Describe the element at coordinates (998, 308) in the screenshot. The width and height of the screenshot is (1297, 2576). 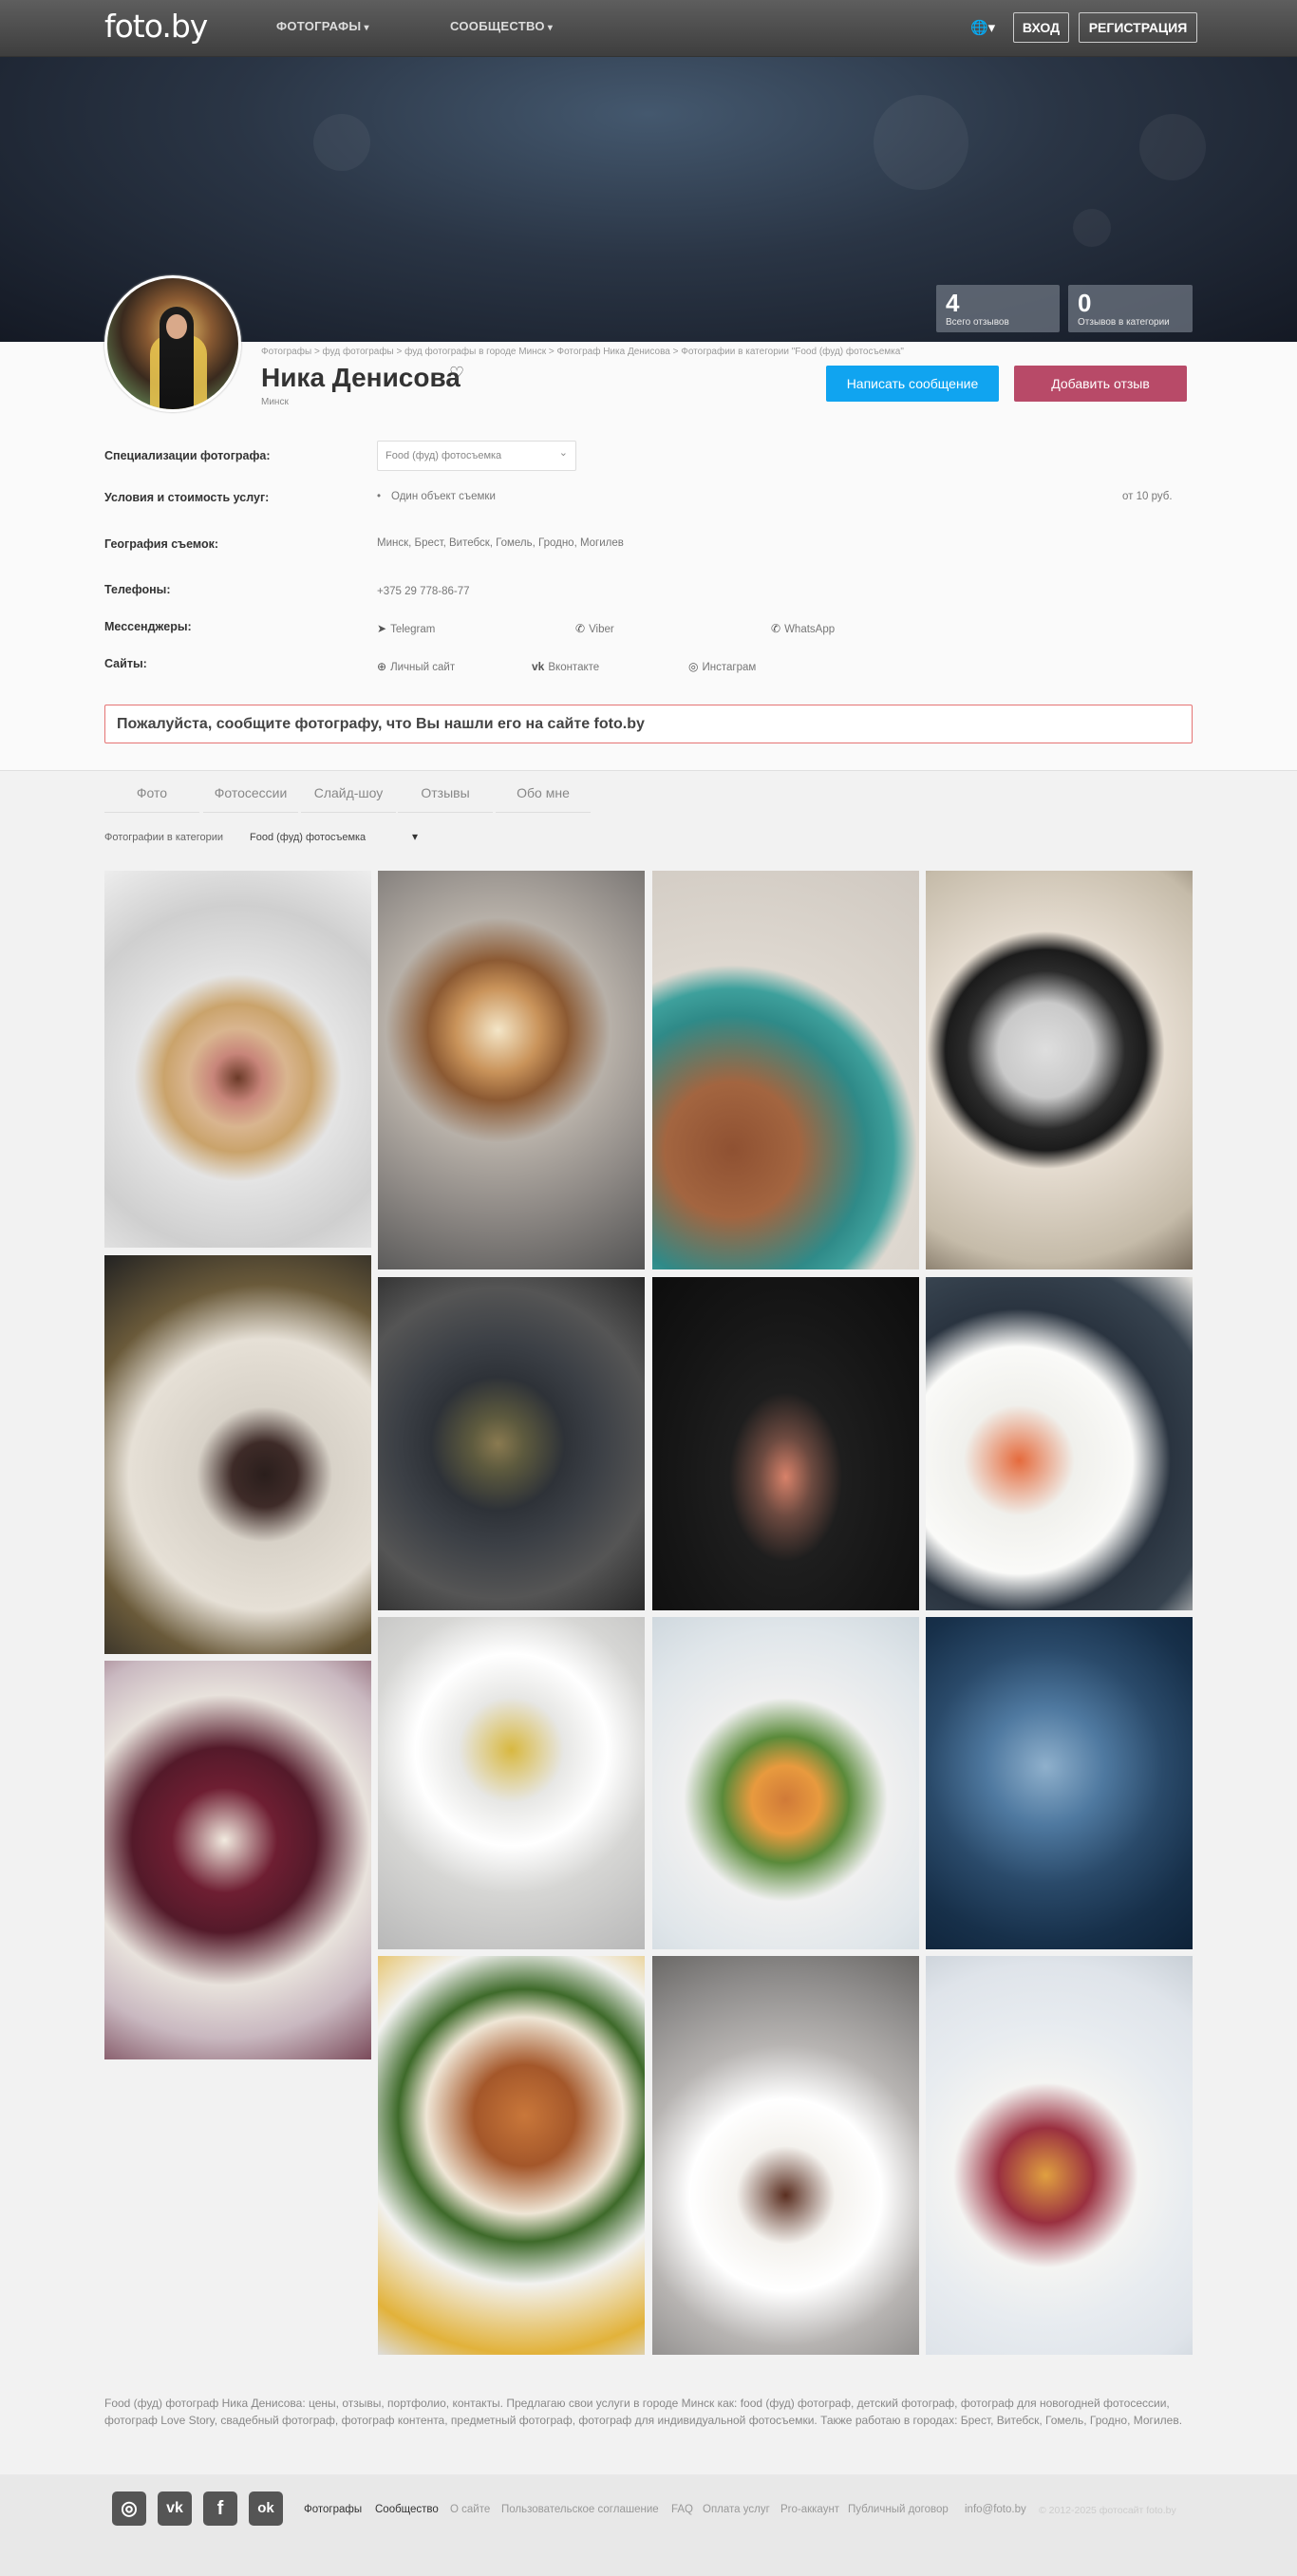
I see `stat-total-reviews: 4 Всего отзывов` at that location.